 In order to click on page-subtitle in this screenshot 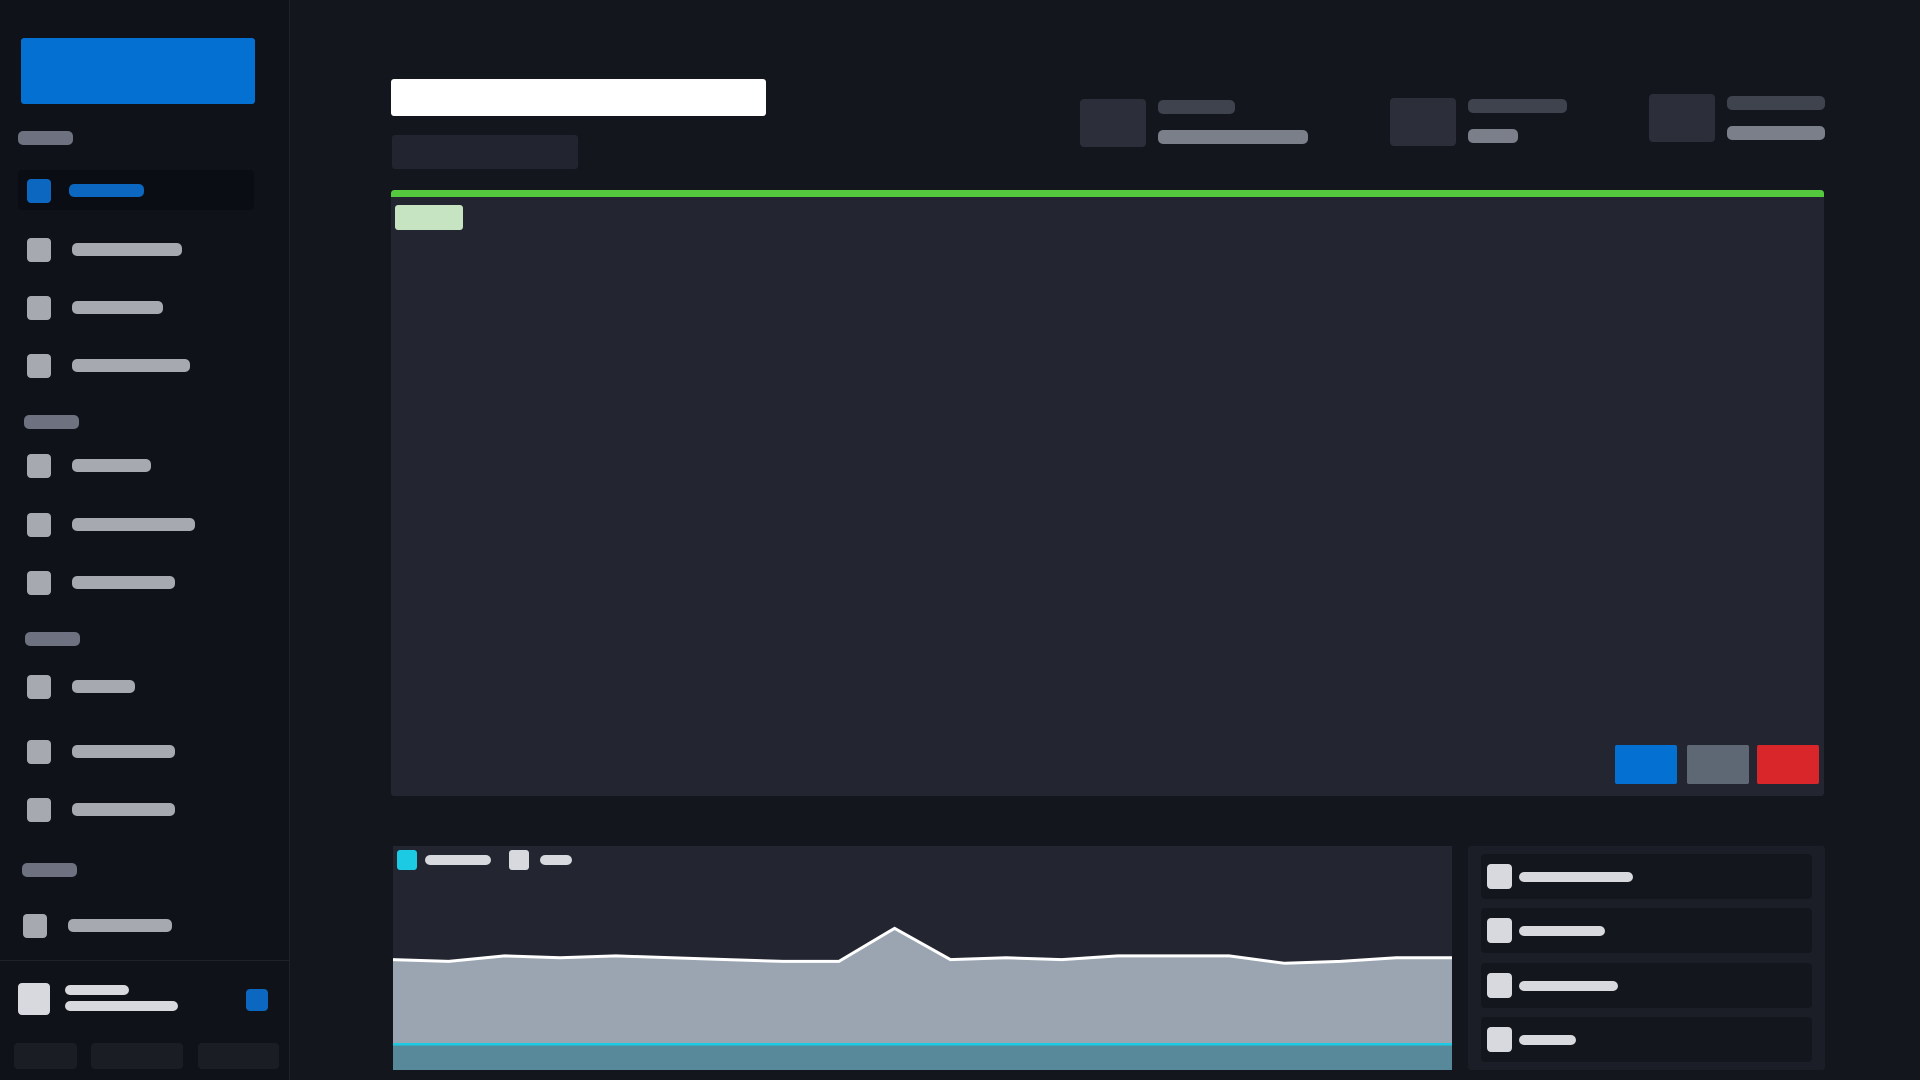, I will do `click(485, 152)`.